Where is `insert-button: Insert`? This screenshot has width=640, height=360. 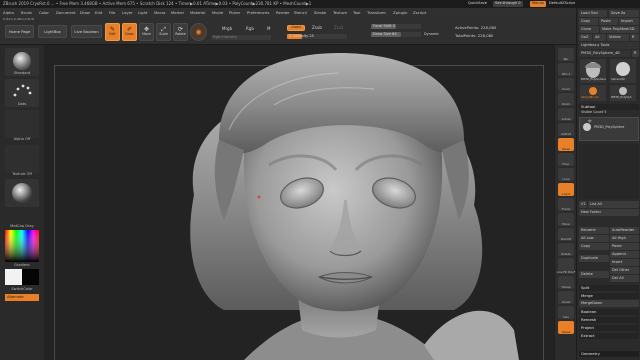
insert-button: Insert is located at coordinates (624, 262).